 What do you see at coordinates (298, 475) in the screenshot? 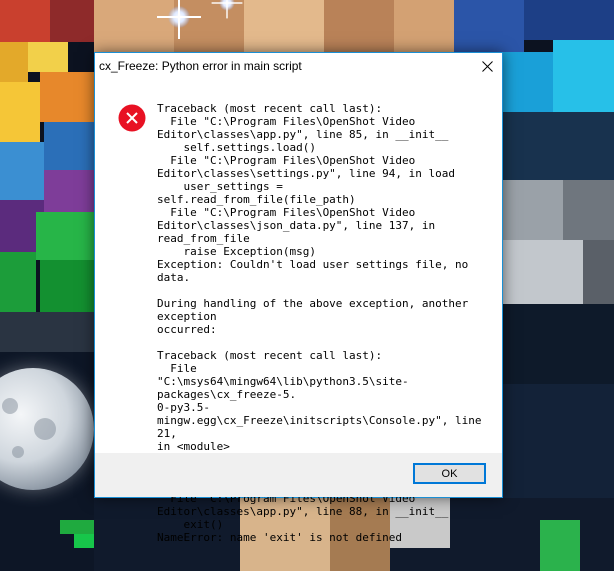
I see `dialog-footer: OK` at bounding box center [298, 475].